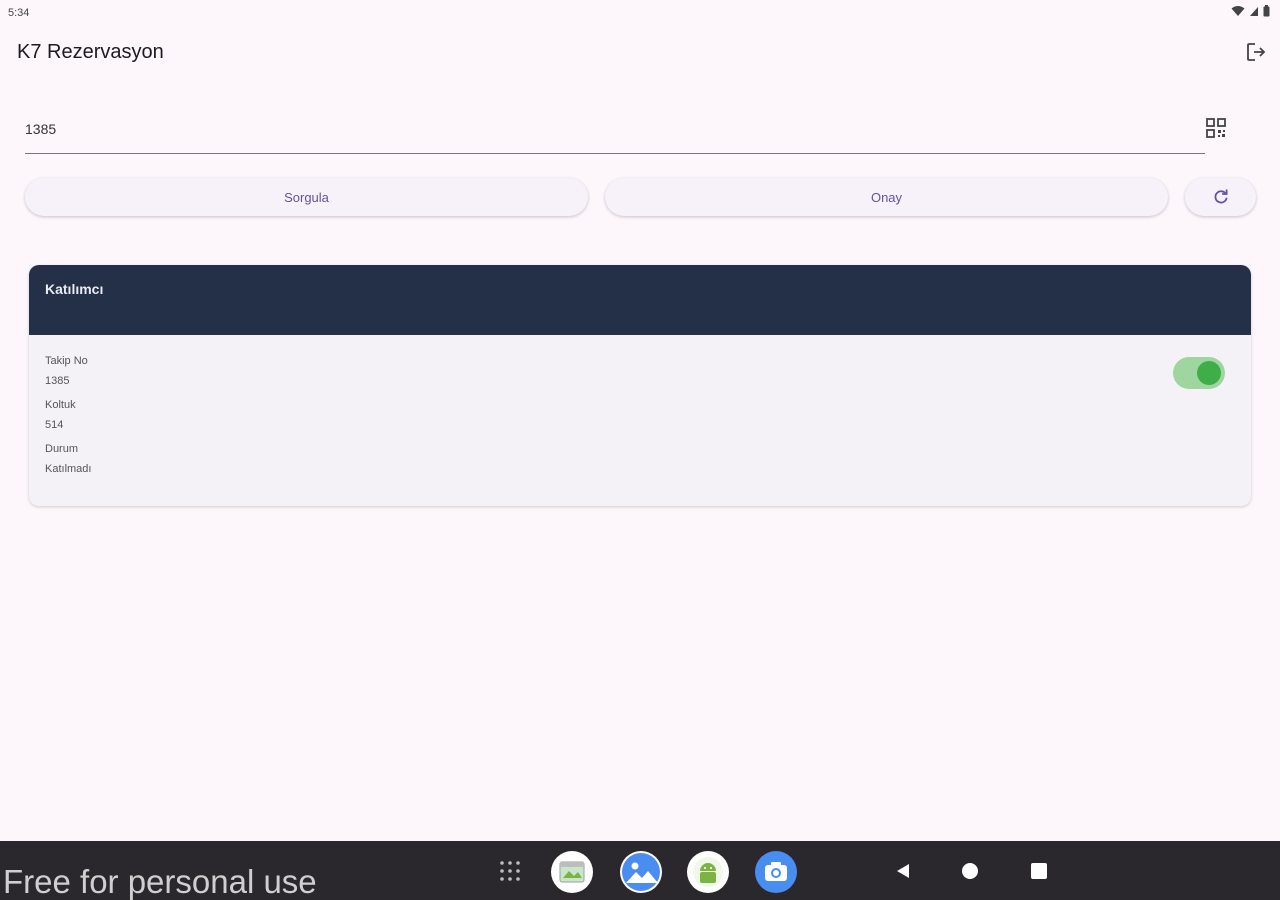 This screenshot has height=900, width=1280. I want to click on status-time: 5:34, so click(19, 13).